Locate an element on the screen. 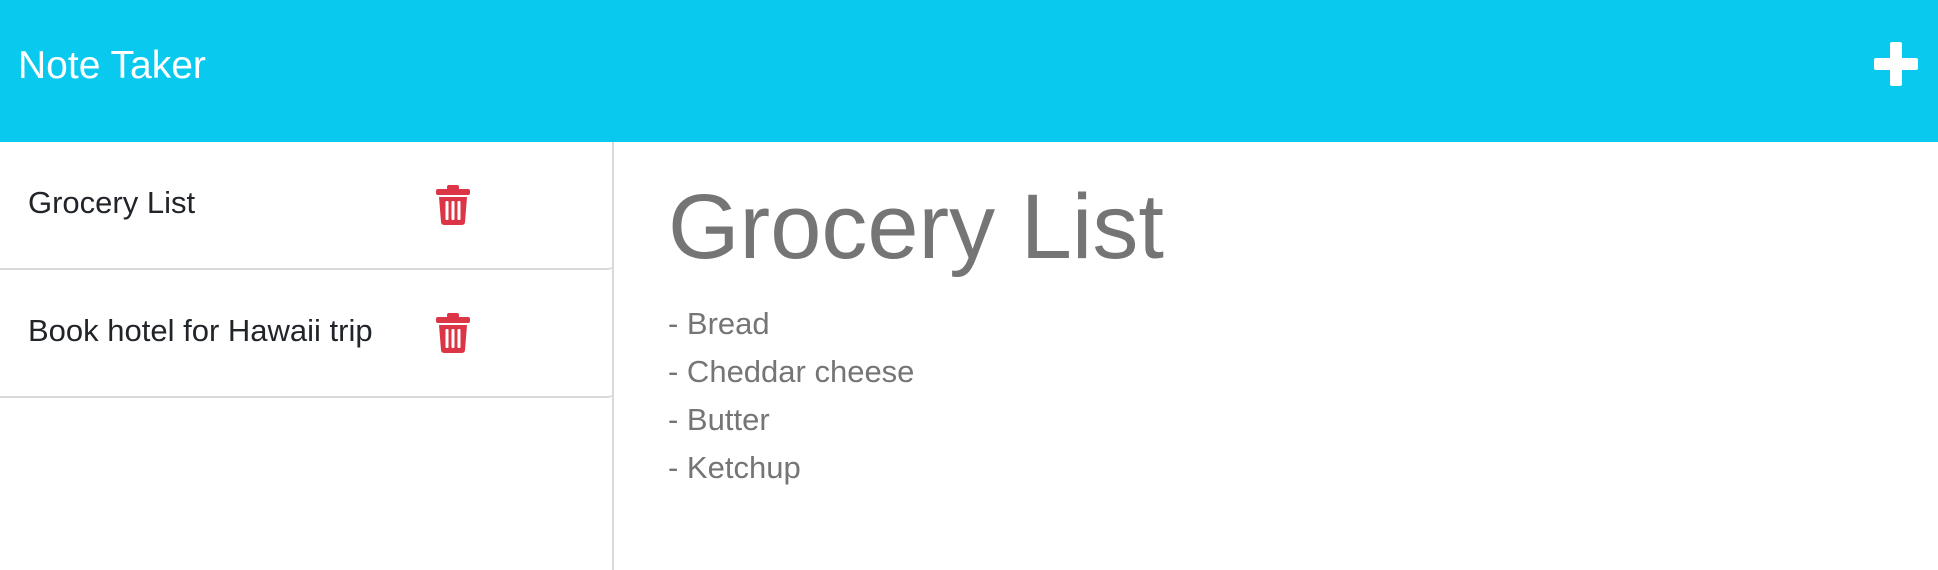 This screenshot has width=1938, height=570. note-list-item: Grocery List is located at coordinates (307, 206).